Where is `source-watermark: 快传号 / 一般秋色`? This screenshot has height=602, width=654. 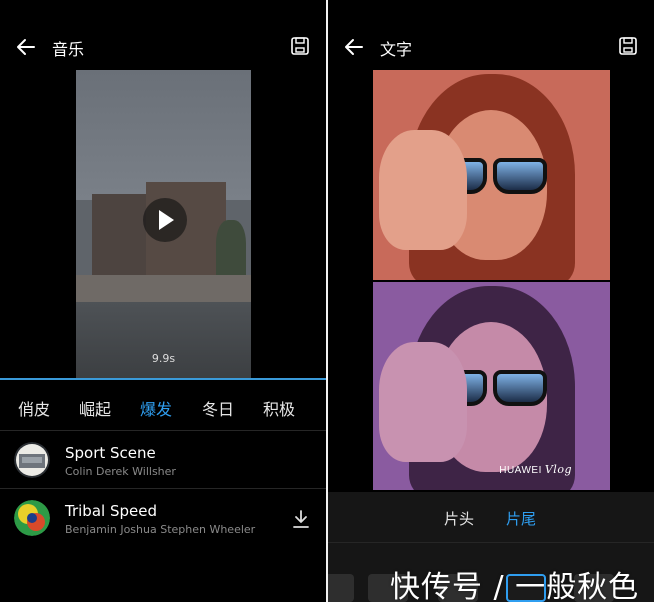 source-watermark: 快传号 / 一般秋色 is located at coordinates (515, 586).